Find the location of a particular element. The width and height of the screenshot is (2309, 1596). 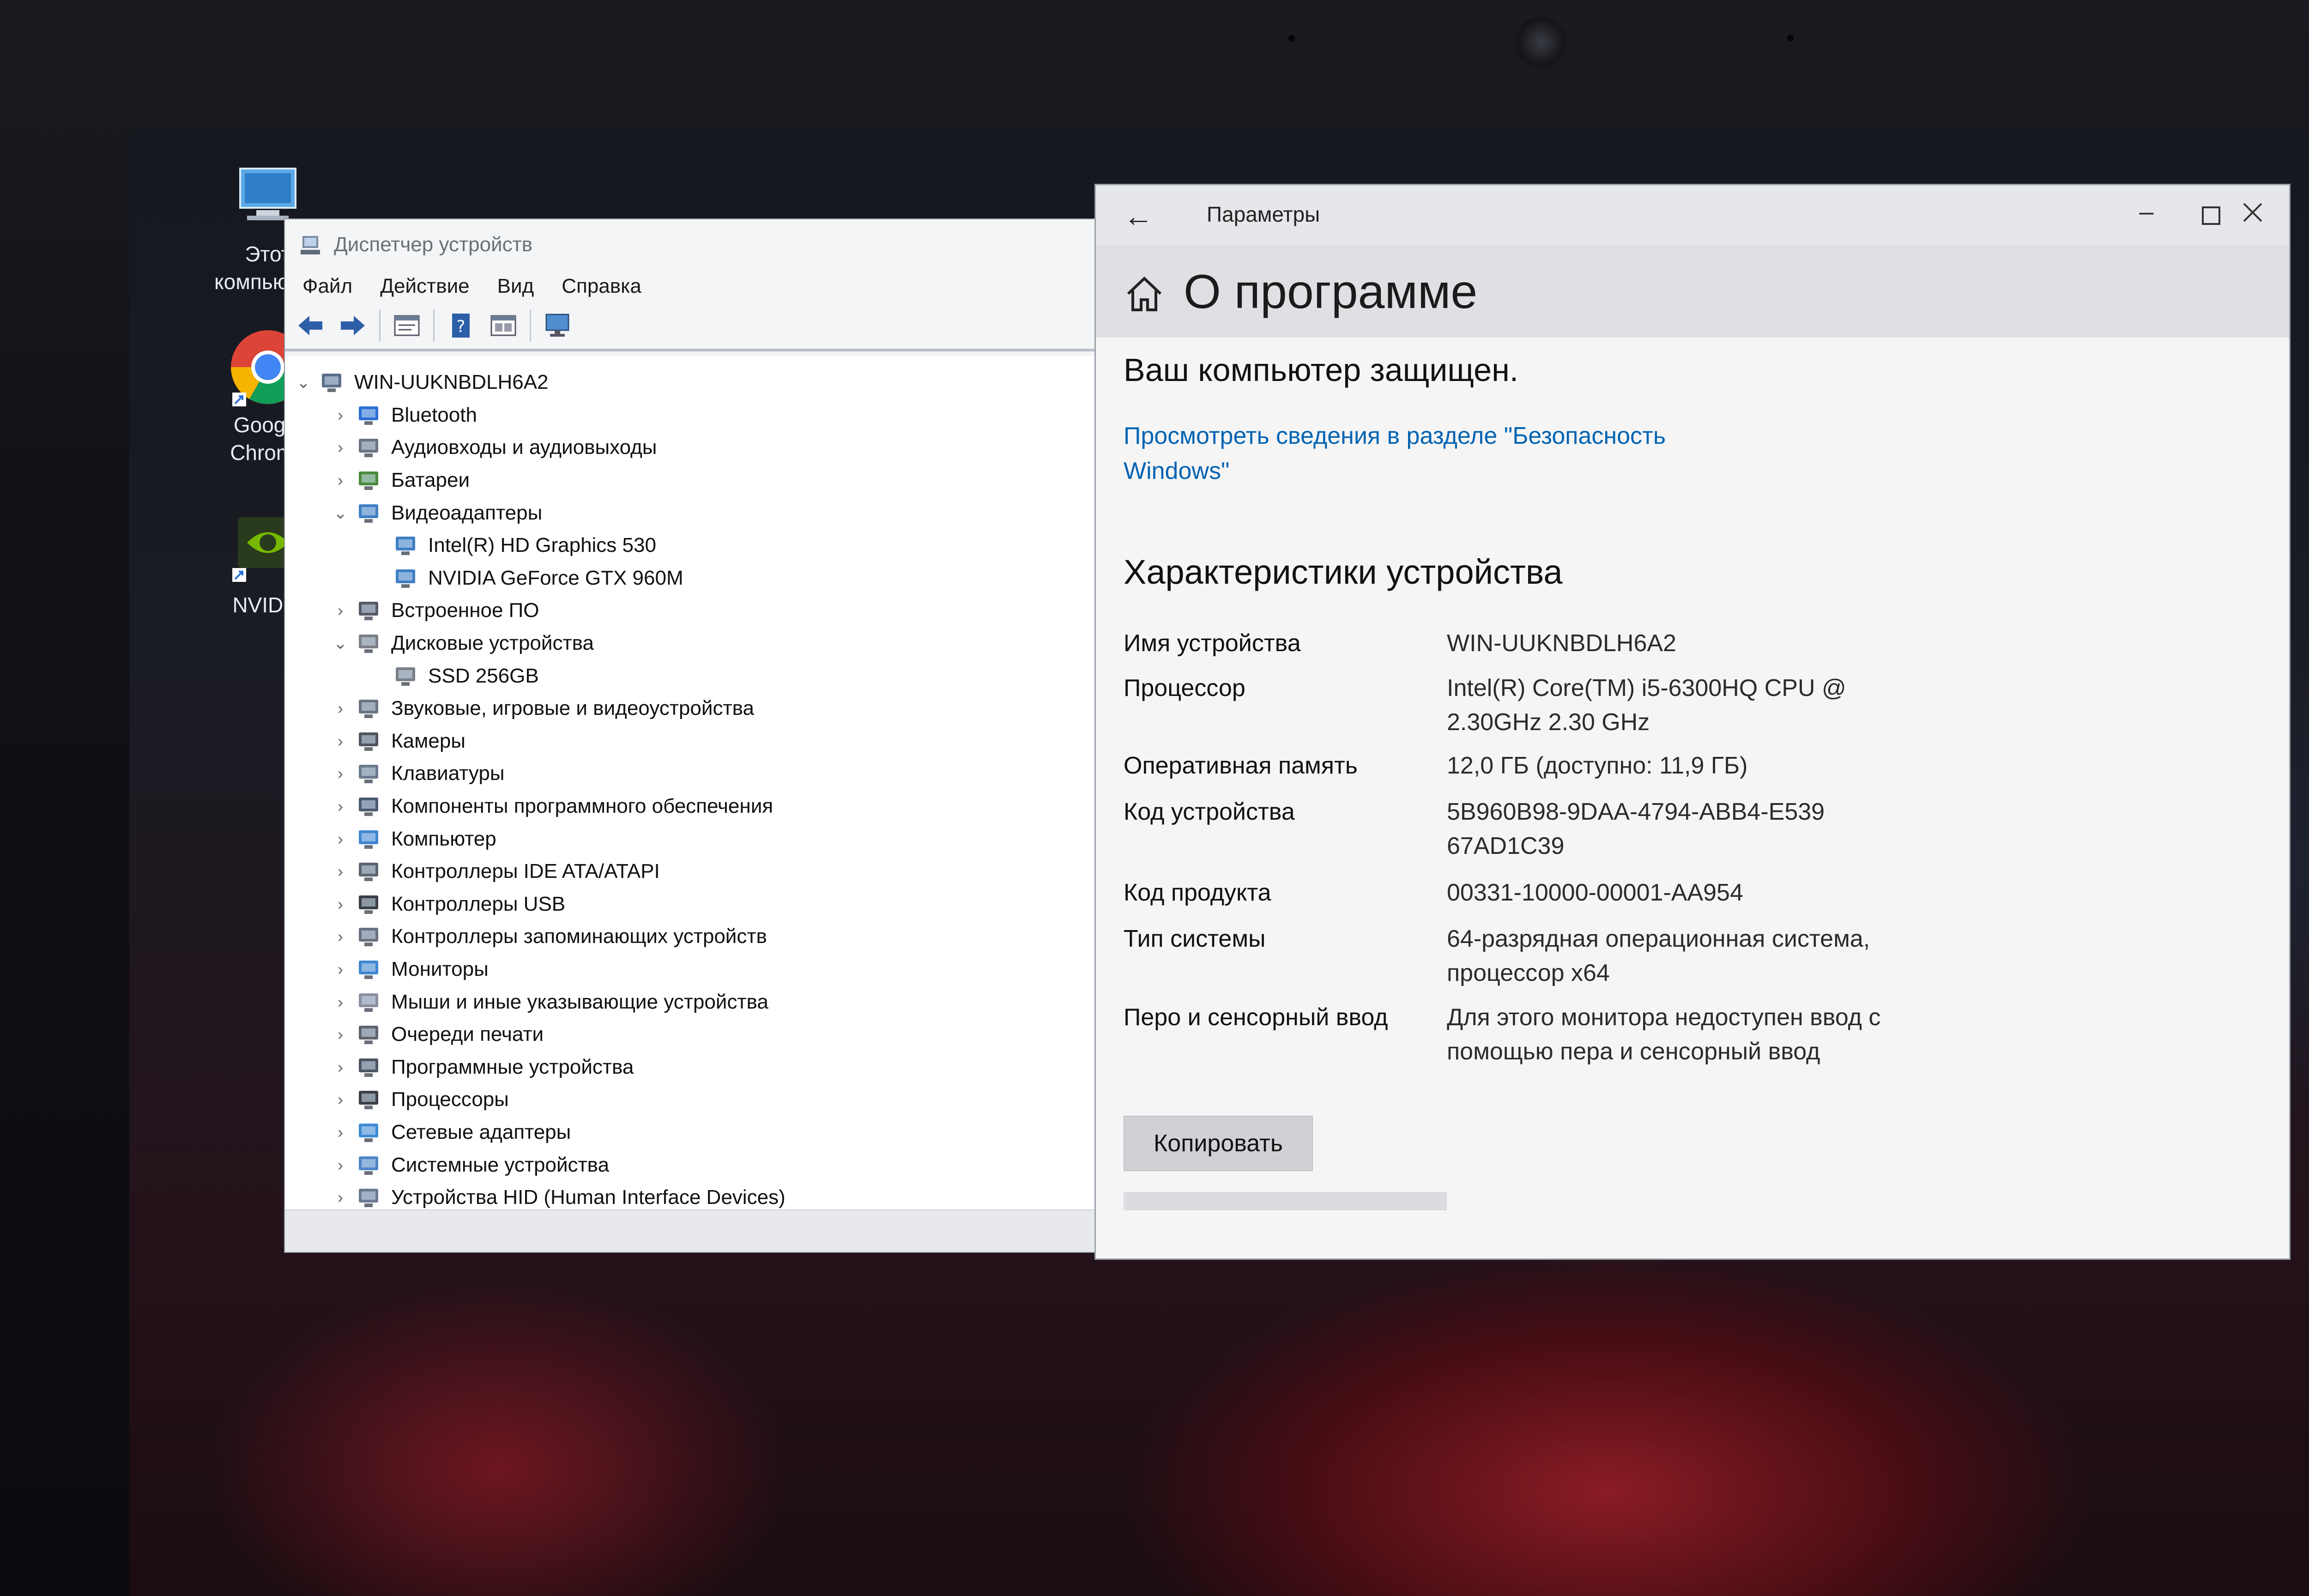

tree-node-label: Программные устройства is located at coordinates (512, 1066).